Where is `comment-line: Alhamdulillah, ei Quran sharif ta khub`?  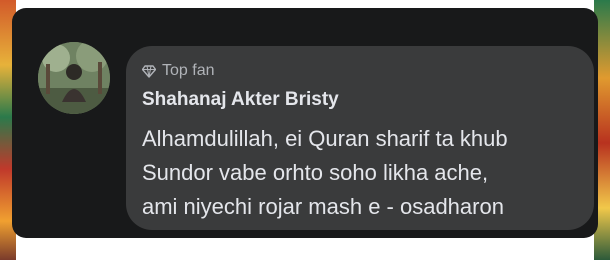
comment-line: Alhamdulillah, ei Quran sharif ta khub is located at coordinates (325, 138).